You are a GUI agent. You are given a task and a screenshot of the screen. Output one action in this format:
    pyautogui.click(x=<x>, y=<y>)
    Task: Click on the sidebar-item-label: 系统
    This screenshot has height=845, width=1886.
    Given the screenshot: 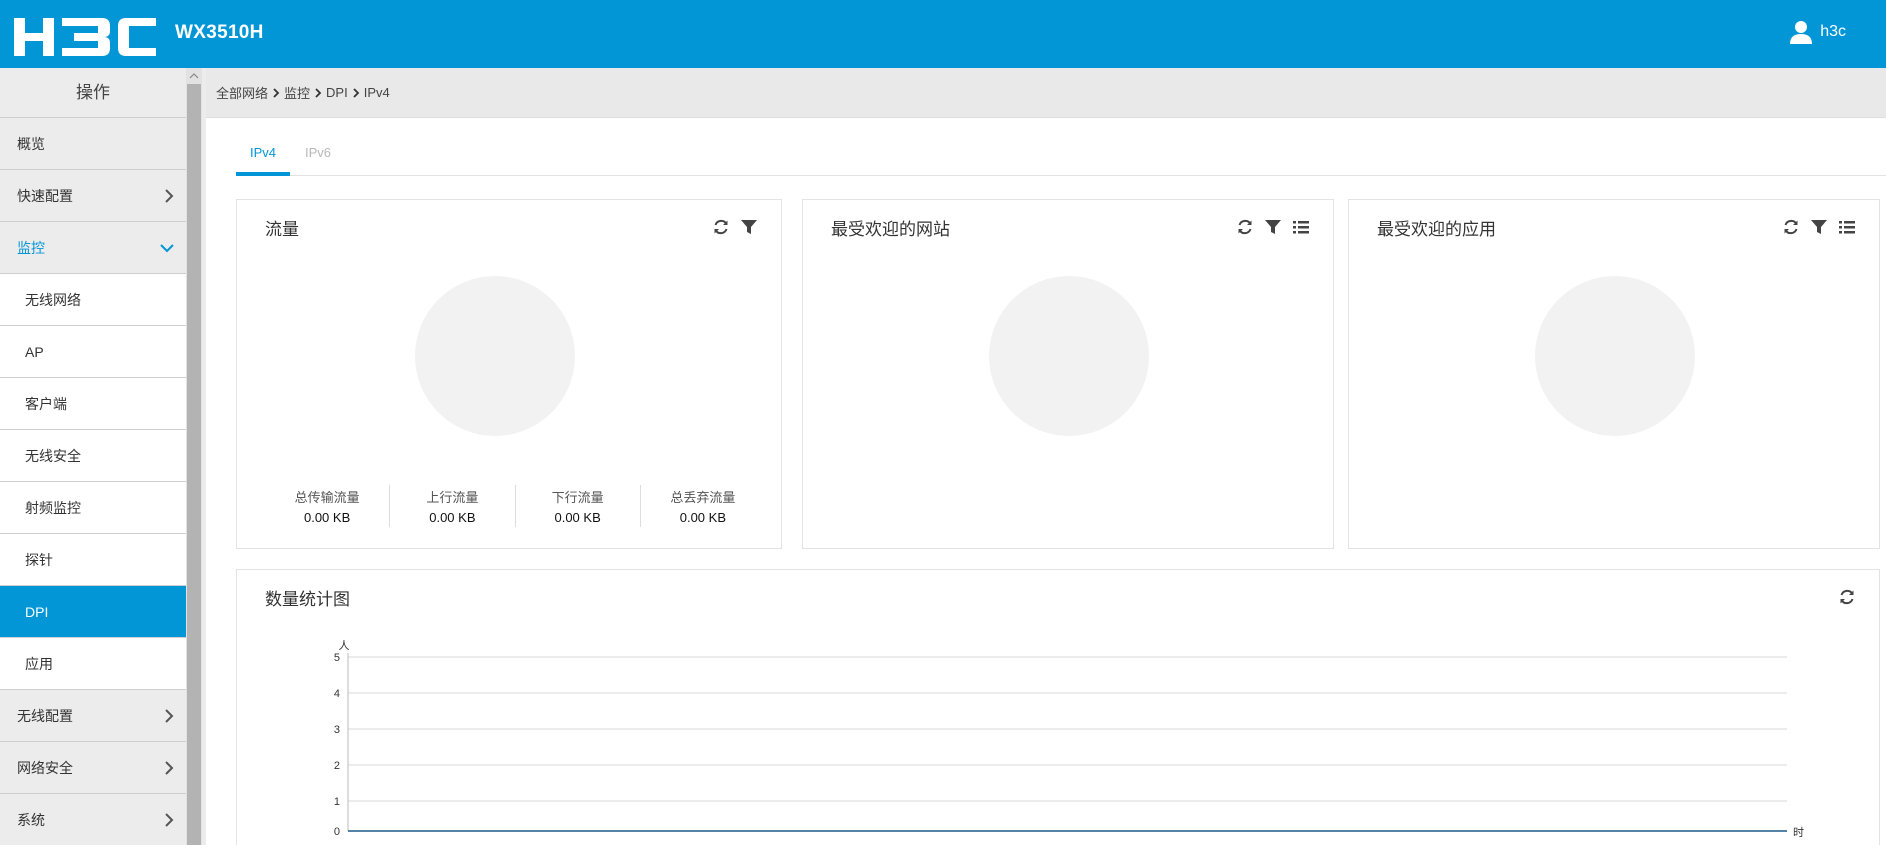 What is the action you would take?
    pyautogui.click(x=31, y=819)
    